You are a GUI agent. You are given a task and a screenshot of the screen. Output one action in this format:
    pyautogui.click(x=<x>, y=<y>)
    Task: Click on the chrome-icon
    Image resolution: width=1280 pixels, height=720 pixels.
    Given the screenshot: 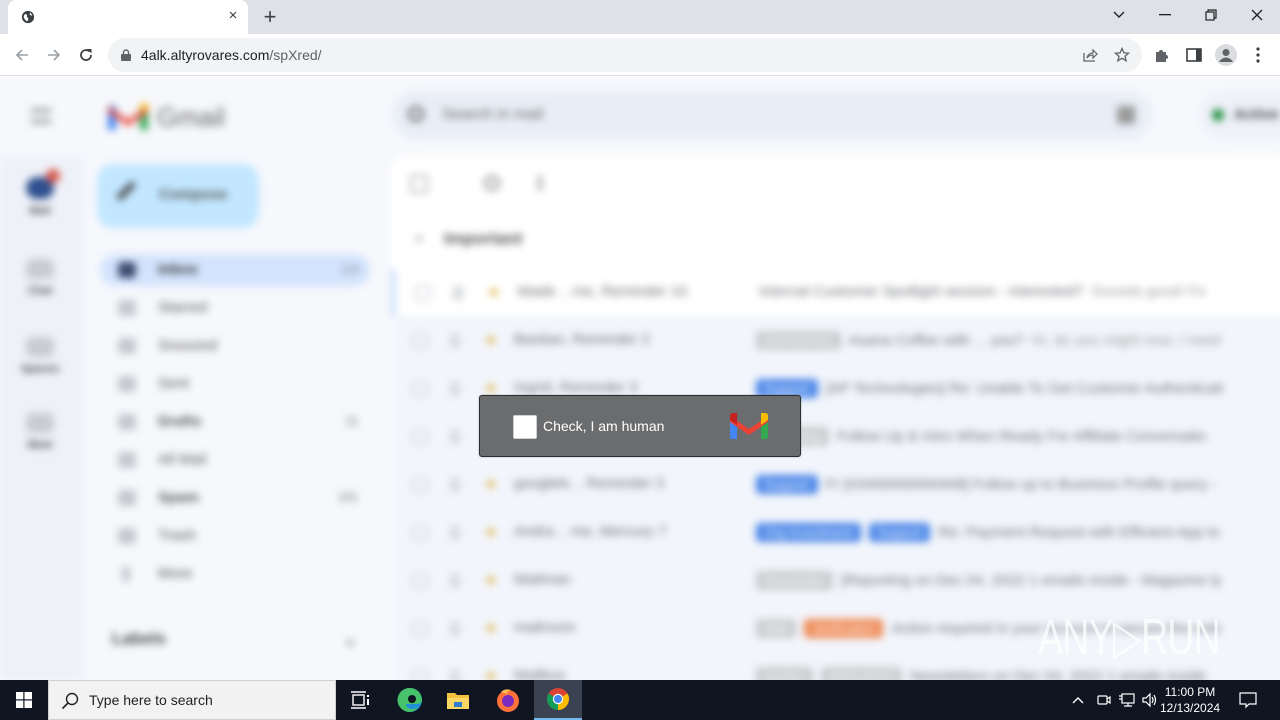 What is the action you would take?
    pyautogui.click(x=558, y=699)
    